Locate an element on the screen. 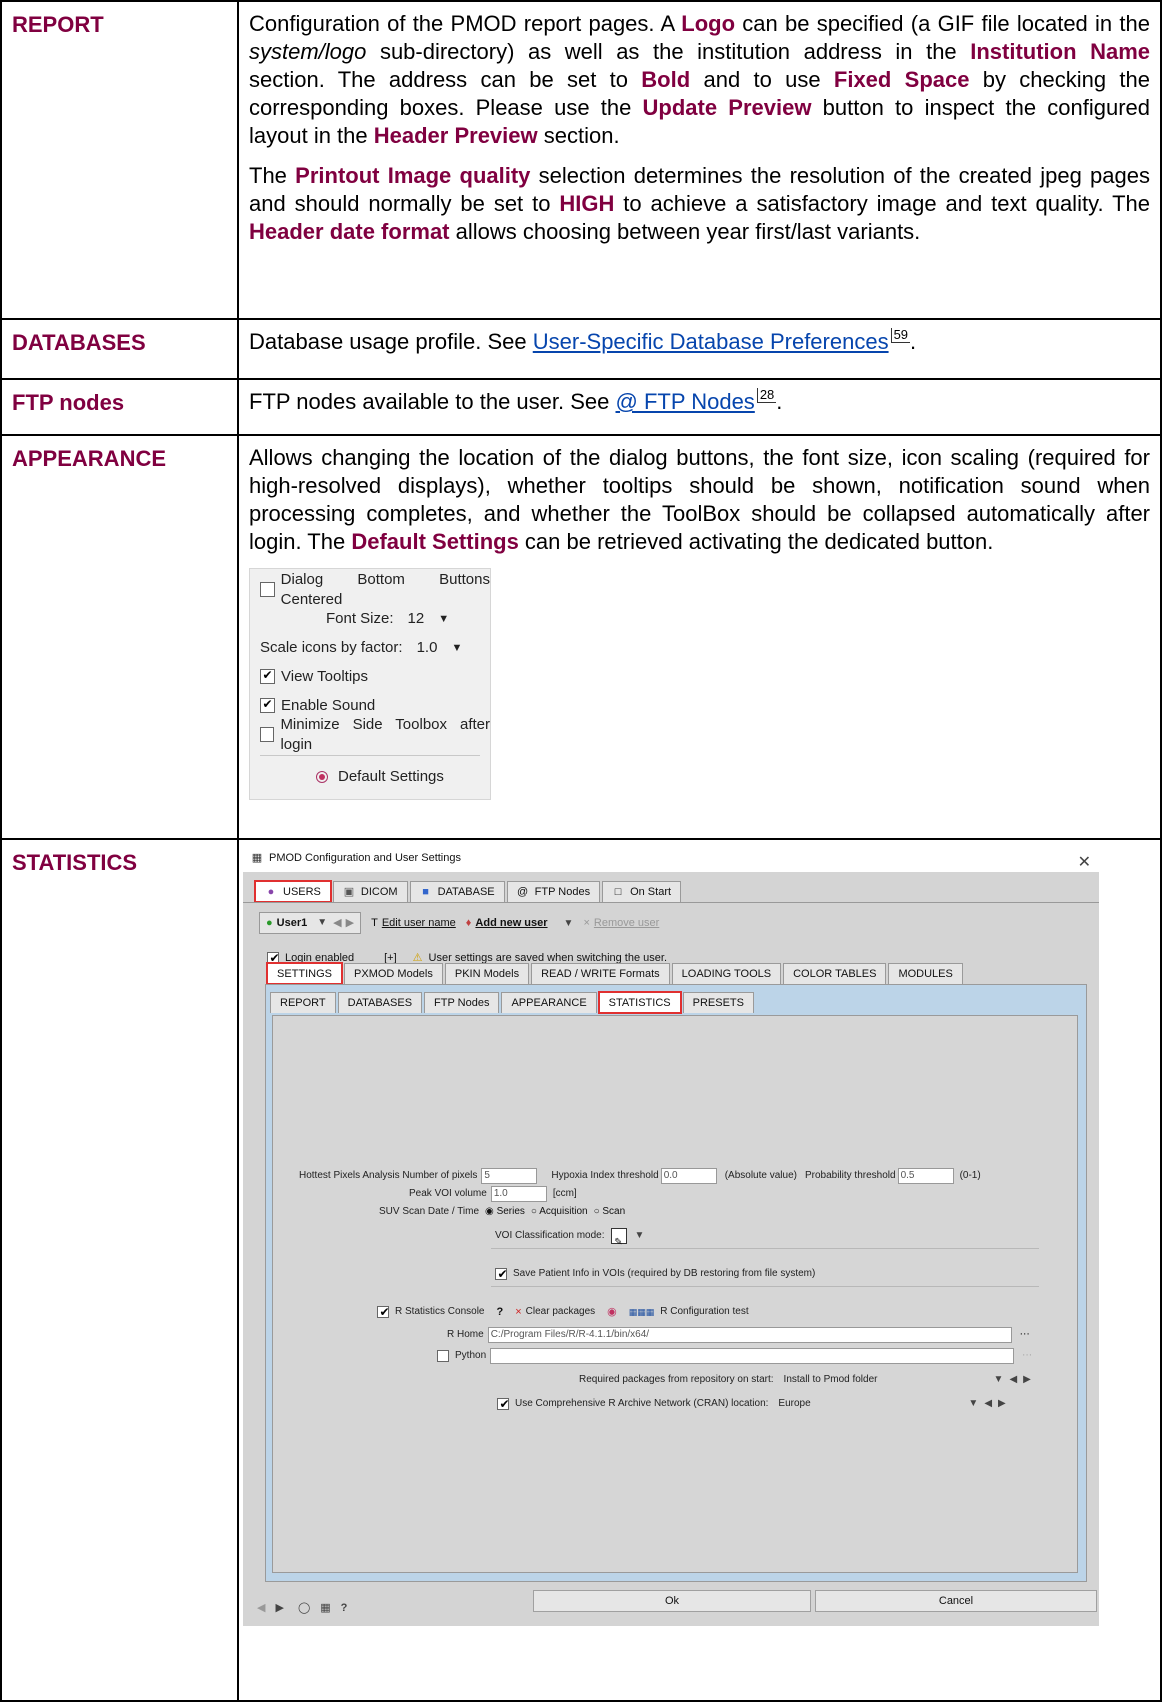  tab-dicom: ▣ DICOM is located at coordinates (370, 891).